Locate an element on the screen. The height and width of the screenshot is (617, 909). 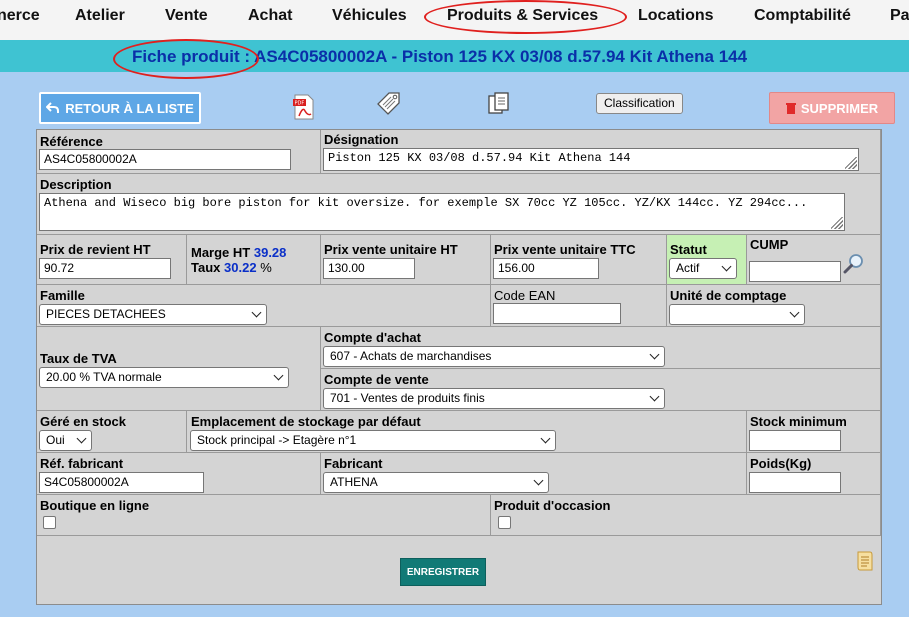
marge-label: Marge HT 39.28 is located at coordinates (238, 252).